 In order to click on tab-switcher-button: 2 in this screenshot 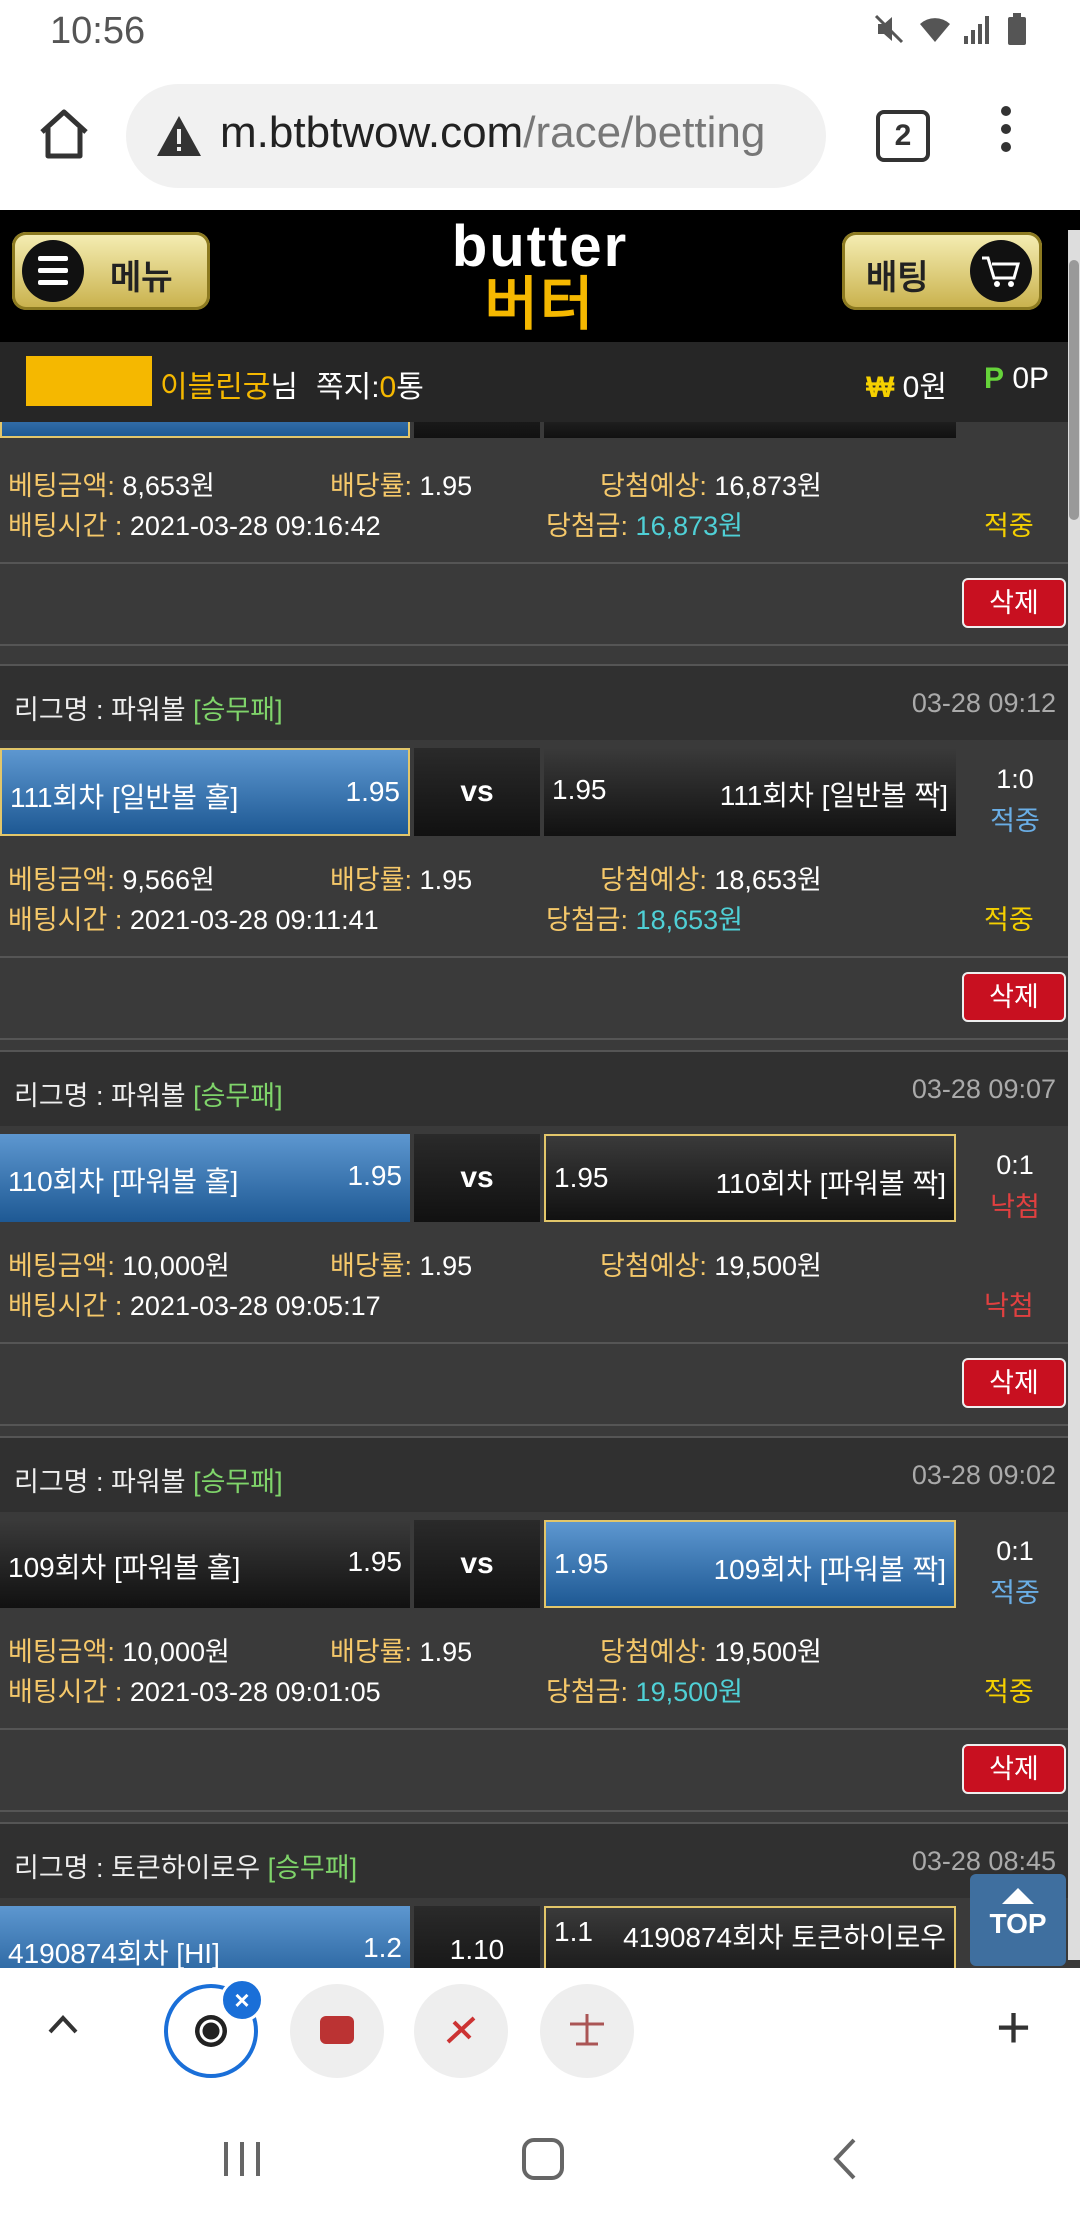, I will do `click(903, 136)`.